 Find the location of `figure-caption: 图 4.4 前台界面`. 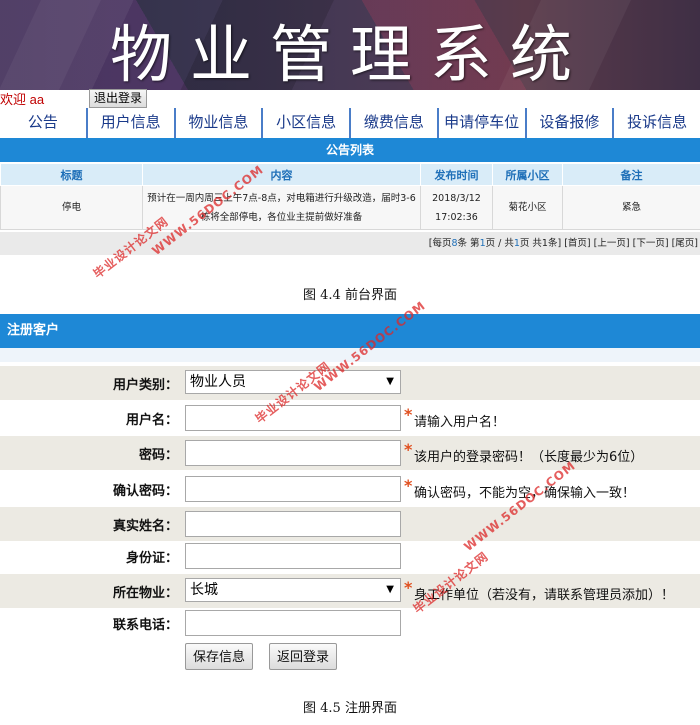

figure-caption: 图 4.4 前台界面 is located at coordinates (350, 295).